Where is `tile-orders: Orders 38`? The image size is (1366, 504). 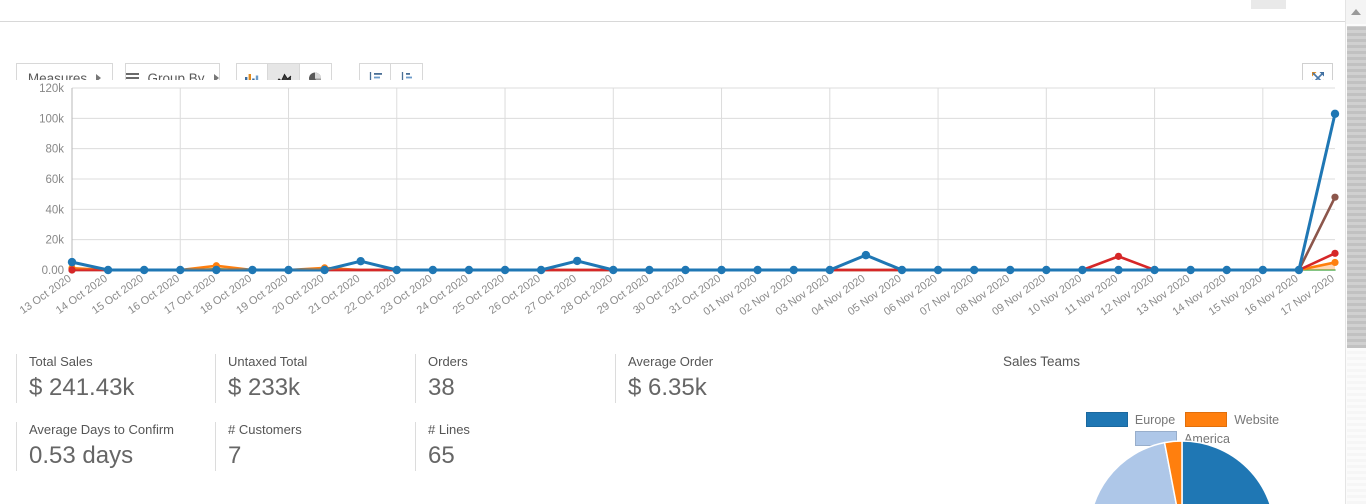 tile-orders: Orders 38 is located at coordinates (441, 378).